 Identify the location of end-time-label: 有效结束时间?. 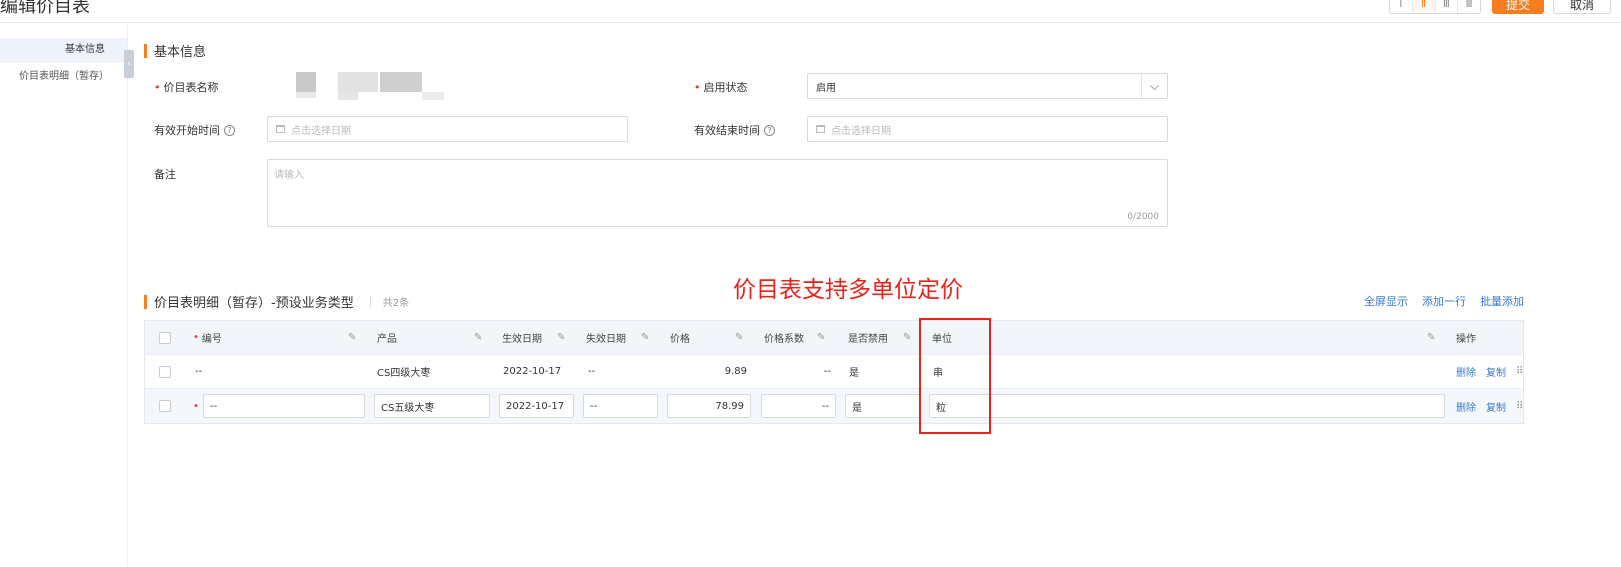
(734, 130).